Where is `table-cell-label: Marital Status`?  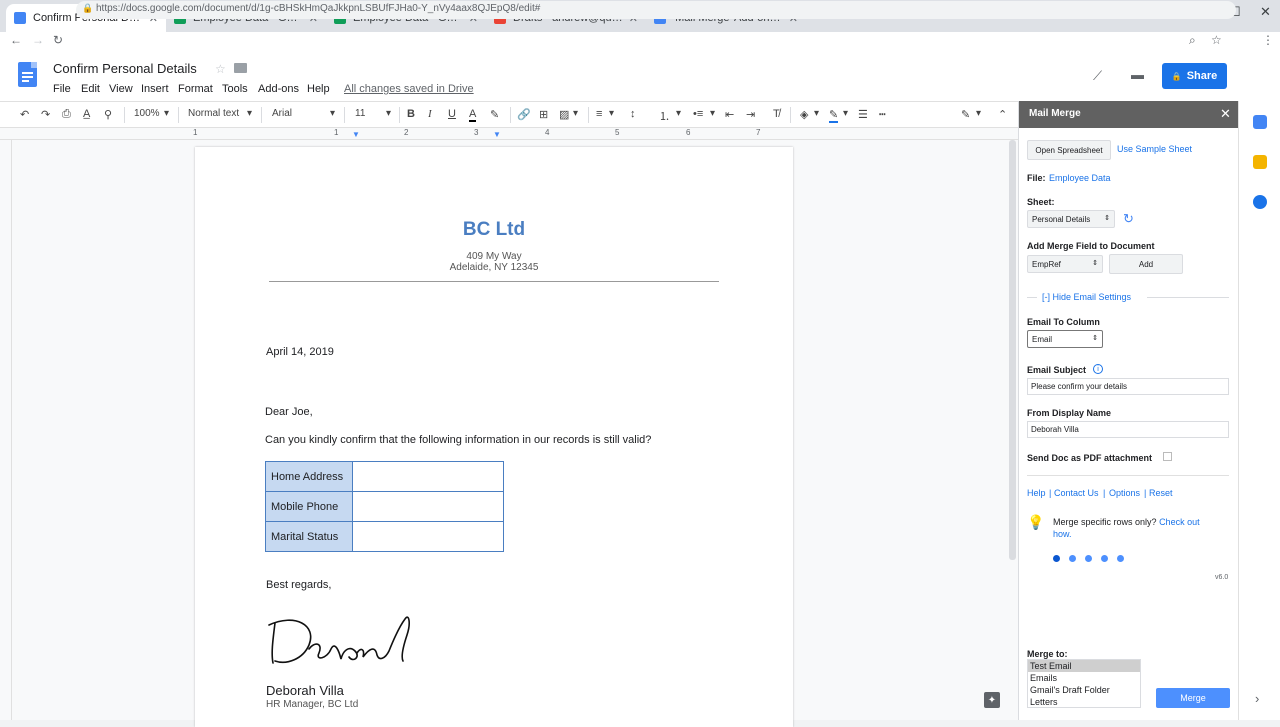 table-cell-label: Marital Status is located at coordinates (309, 536).